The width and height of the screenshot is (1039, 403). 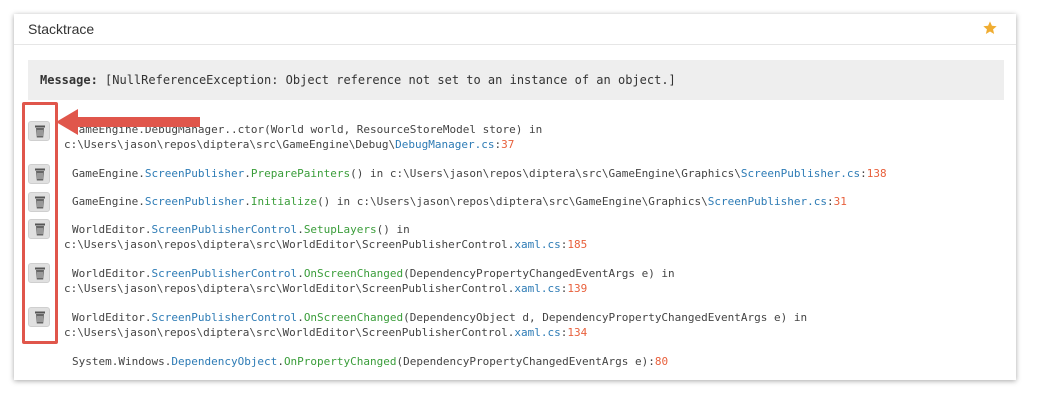 What do you see at coordinates (122, 361) in the screenshot?
I see `frame-namespace: System.Windows.` at bounding box center [122, 361].